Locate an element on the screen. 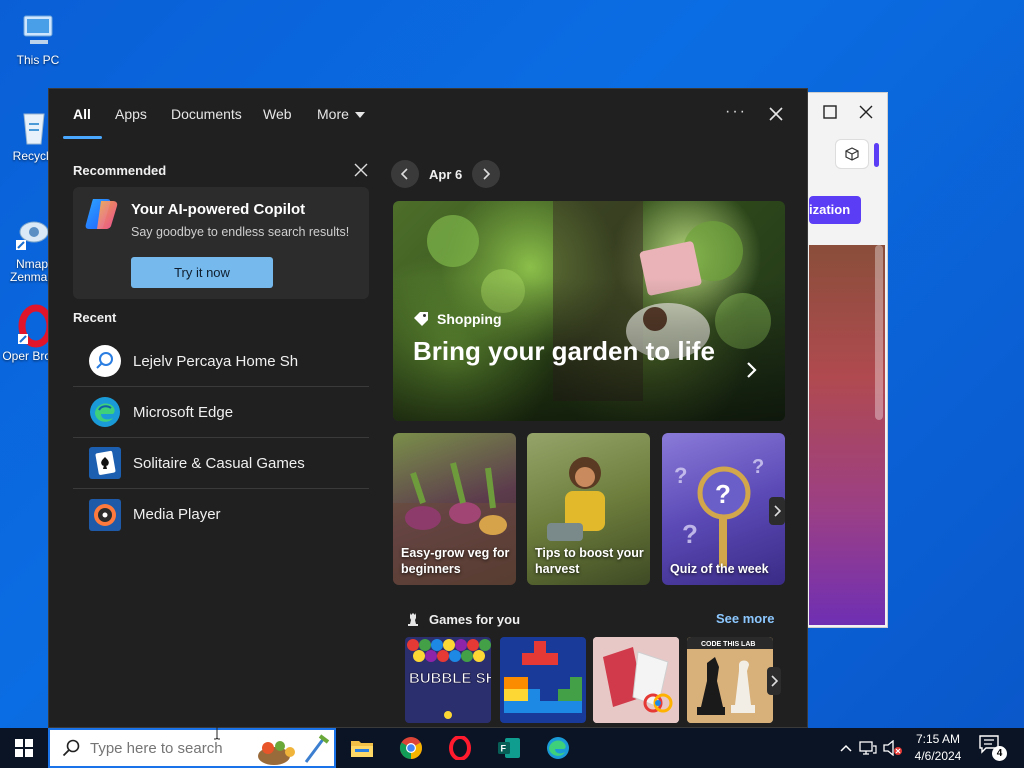 This screenshot has height=768, width=1024. action-center-button: 4 is located at coordinates (993, 748).